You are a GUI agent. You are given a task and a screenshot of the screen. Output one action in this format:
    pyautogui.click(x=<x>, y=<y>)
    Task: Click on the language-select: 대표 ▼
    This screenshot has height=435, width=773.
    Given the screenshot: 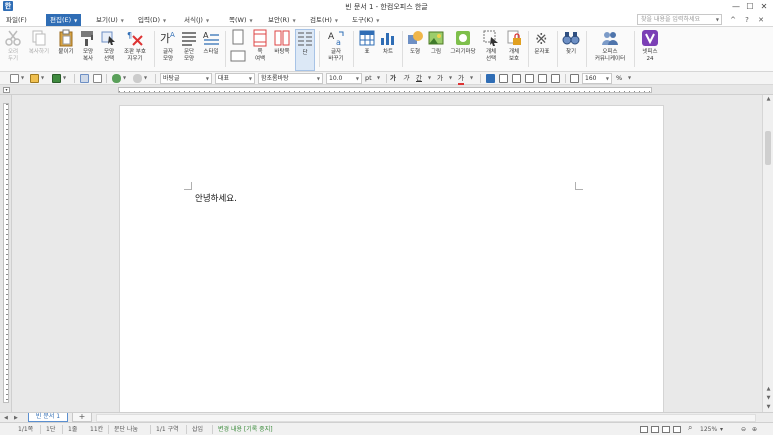 What is the action you would take?
    pyautogui.click(x=235, y=78)
    